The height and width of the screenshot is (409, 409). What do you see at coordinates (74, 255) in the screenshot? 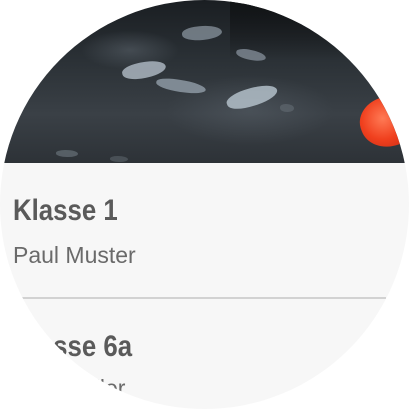
I see `list-item-subtitle: Paul Muster` at bounding box center [74, 255].